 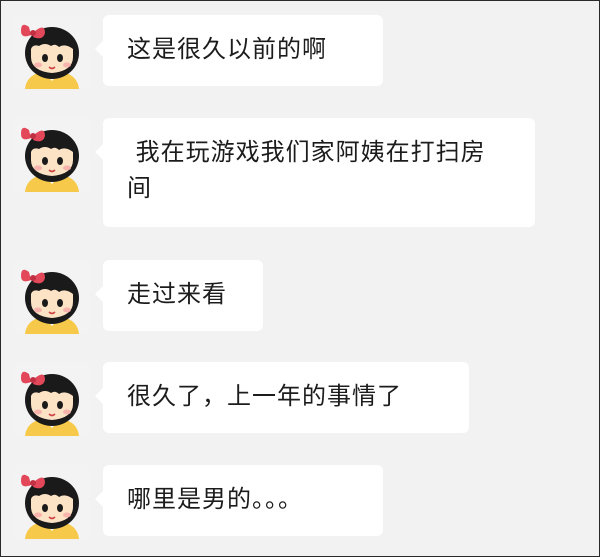 What do you see at coordinates (315, 172) in the screenshot?
I see `message-bubble: 我在玩游戏我们家阿姨在打扫房间` at bounding box center [315, 172].